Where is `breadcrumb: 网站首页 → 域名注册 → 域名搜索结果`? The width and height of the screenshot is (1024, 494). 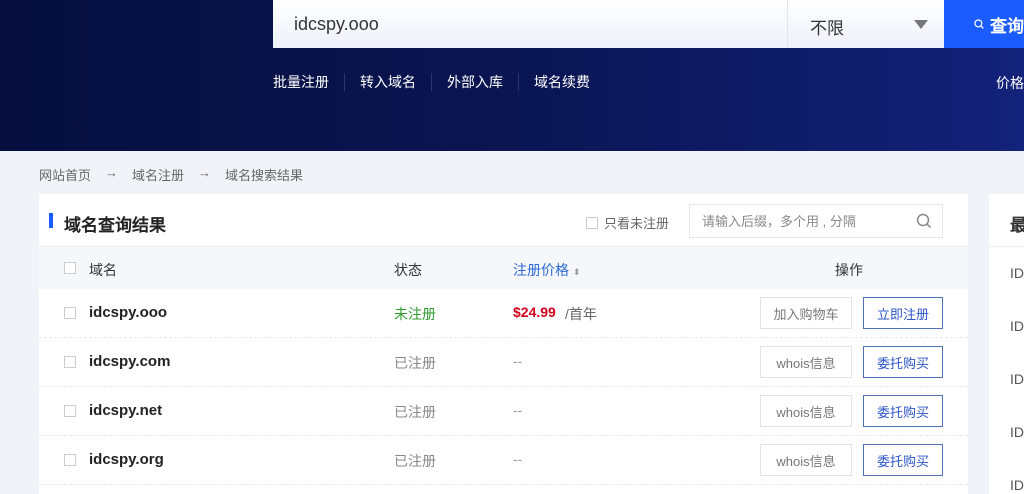
breadcrumb: 网站首页 → 域名注册 → 域名搜索结果 is located at coordinates (171, 174).